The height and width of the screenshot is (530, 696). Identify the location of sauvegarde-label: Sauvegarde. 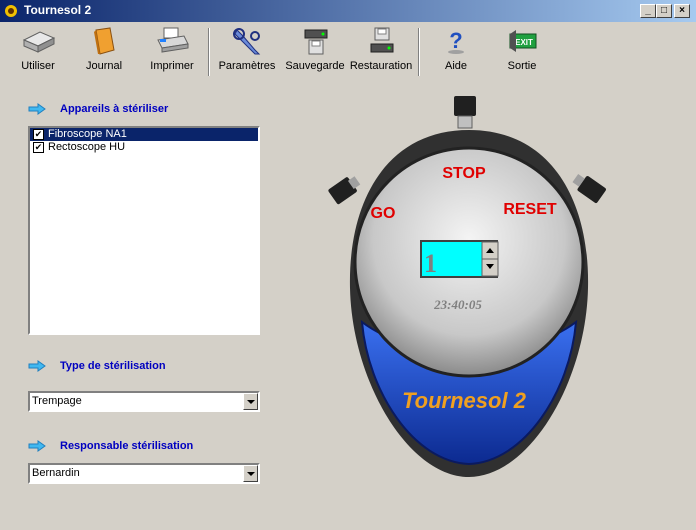
(315, 66).